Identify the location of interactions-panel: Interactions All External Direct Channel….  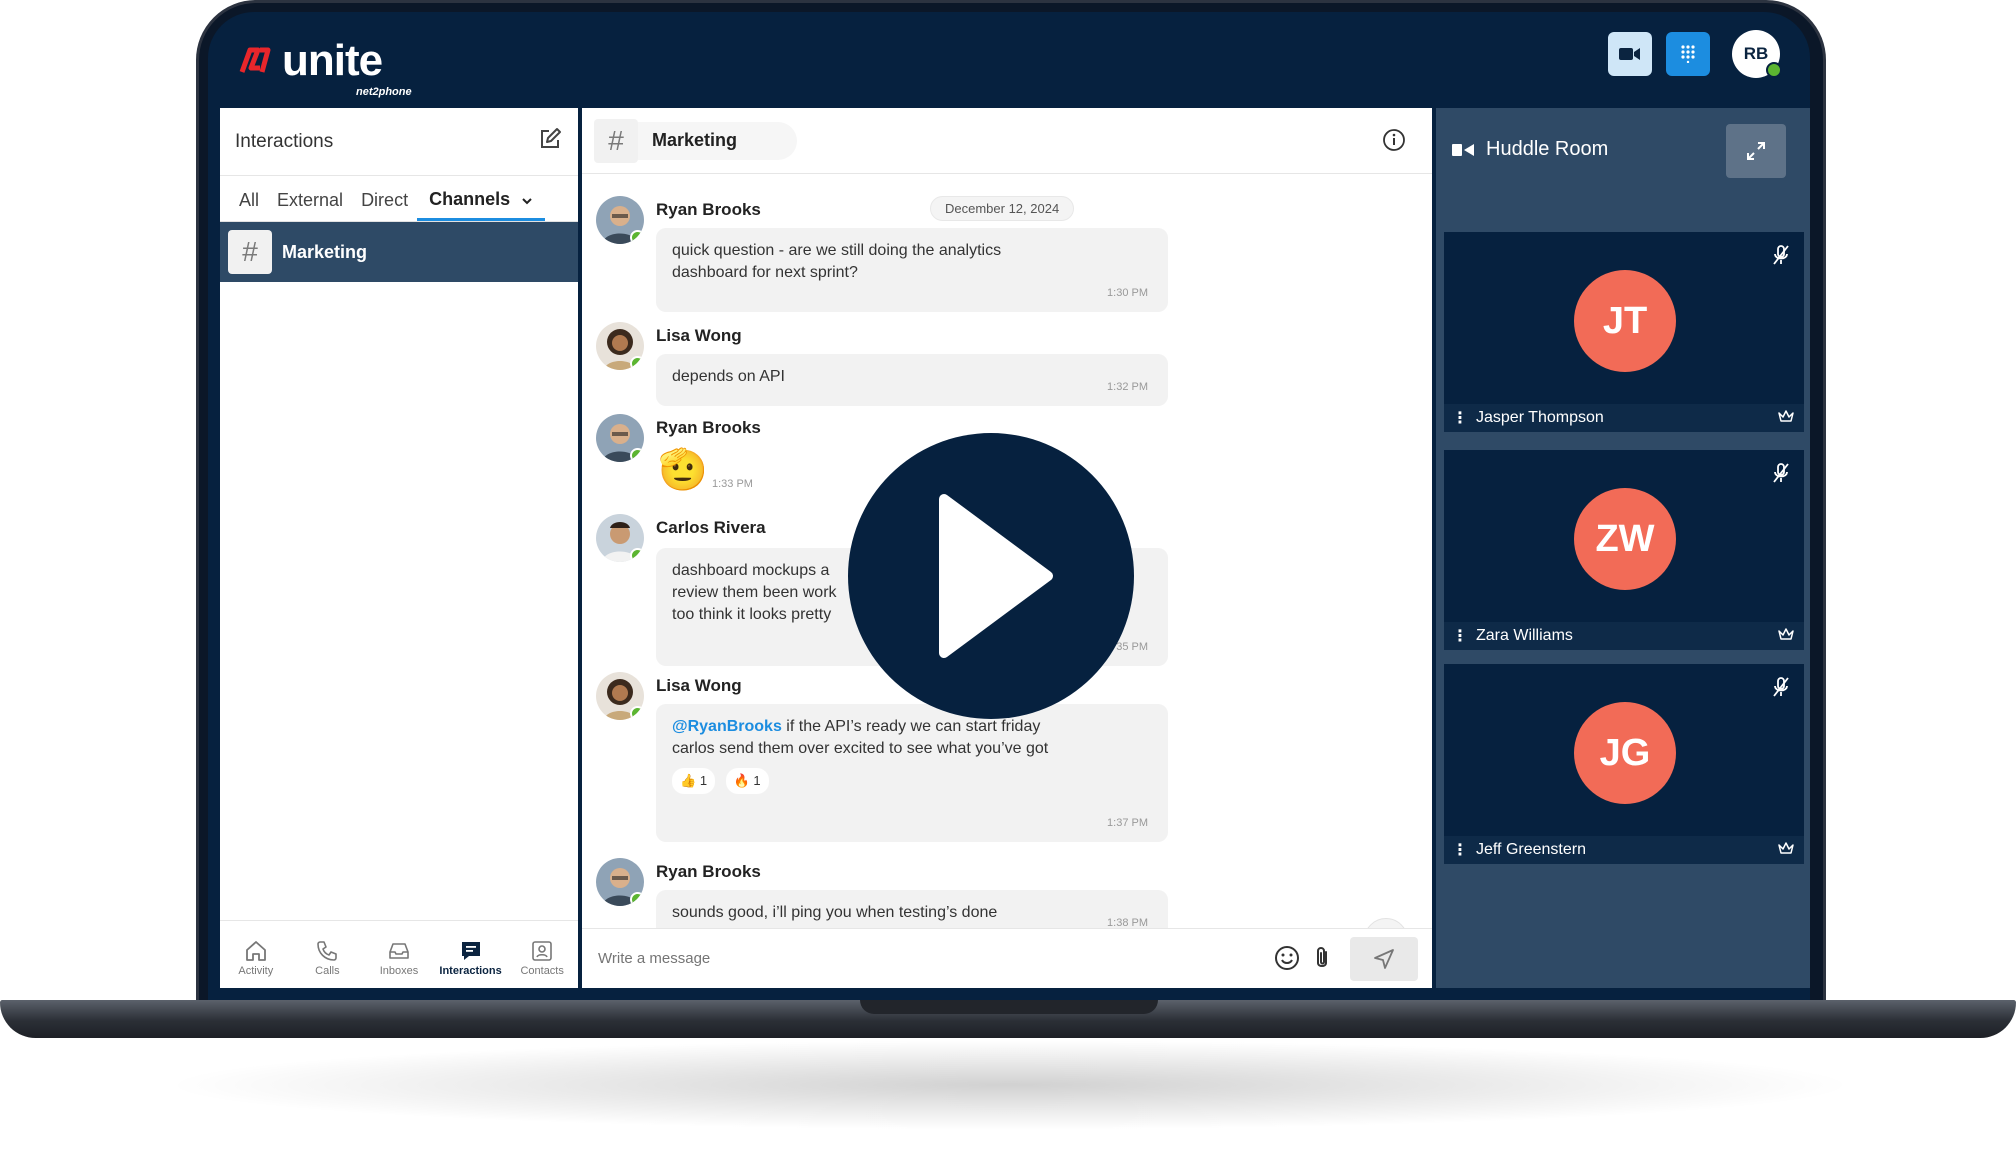
(399, 548).